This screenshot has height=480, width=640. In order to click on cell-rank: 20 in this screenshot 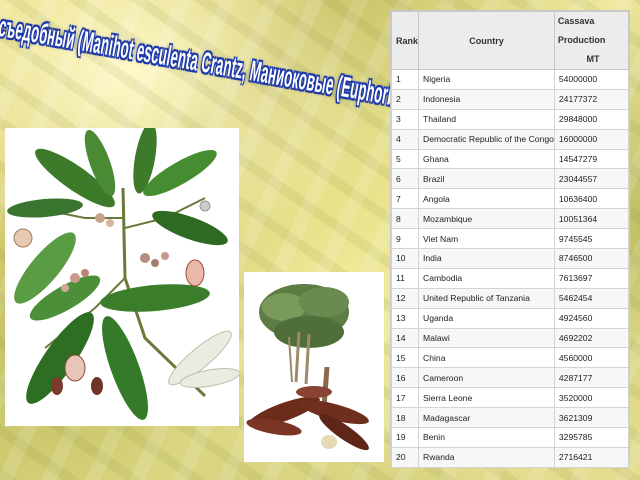, I will do `click(405, 457)`.